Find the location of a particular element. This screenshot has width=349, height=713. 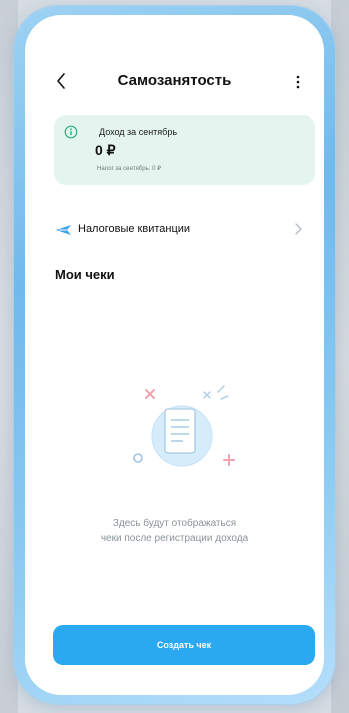

paper-plane-icon is located at coordinates (63, 230).